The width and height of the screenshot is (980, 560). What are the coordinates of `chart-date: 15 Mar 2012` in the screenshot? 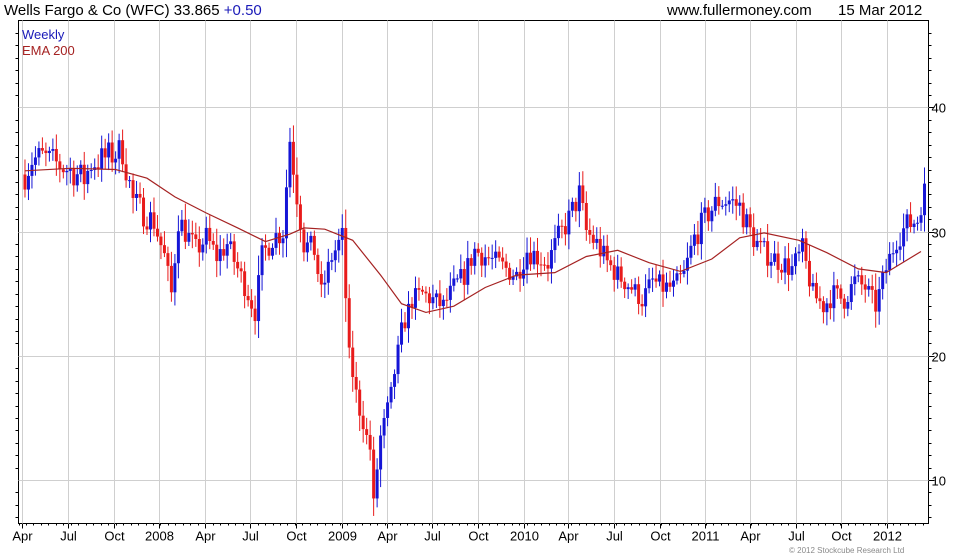 It's located at (880, 10).